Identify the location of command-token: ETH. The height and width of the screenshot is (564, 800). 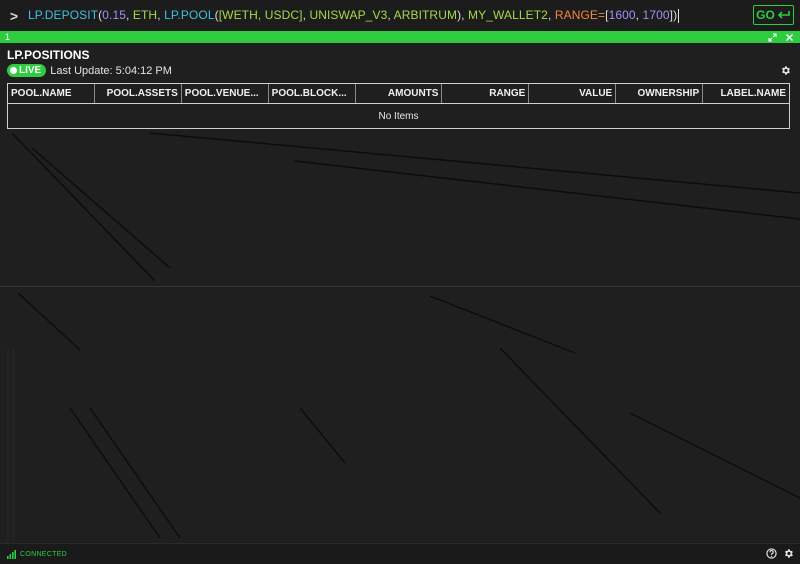
(145, 15).